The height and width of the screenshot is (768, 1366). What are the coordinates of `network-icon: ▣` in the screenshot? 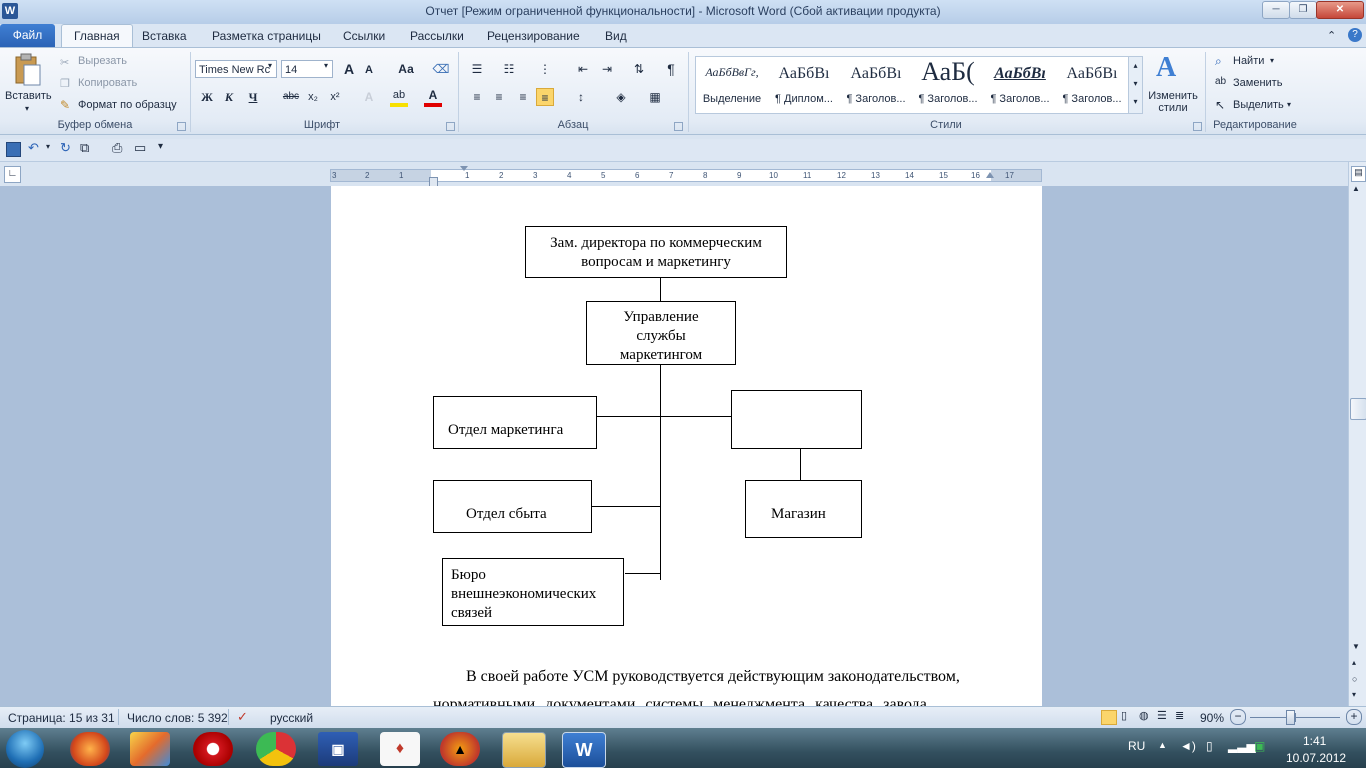 It's located at (1259, 746).